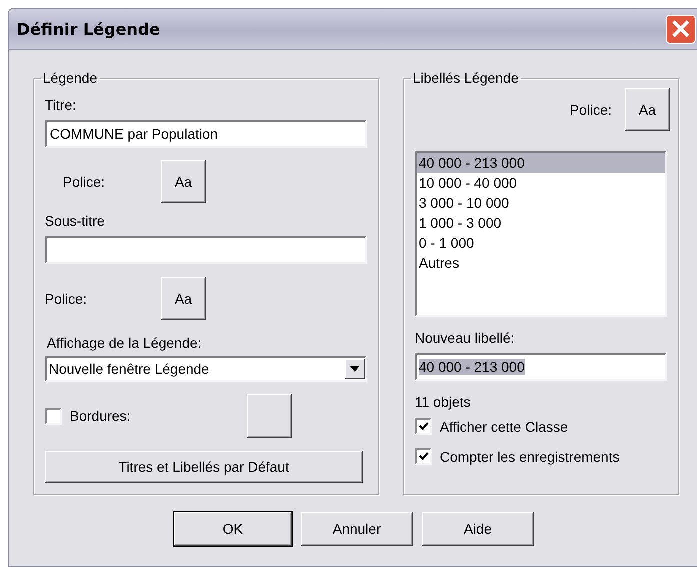 The width and height of the screenshot is (697, 567). I want to click on dropdown-button, so click(355, 369).